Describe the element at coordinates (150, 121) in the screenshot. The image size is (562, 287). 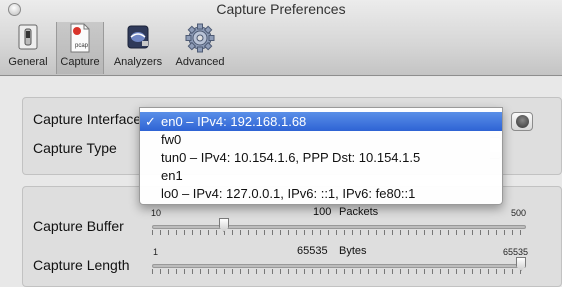
I see `checkmark-icon: ✓` at that location.